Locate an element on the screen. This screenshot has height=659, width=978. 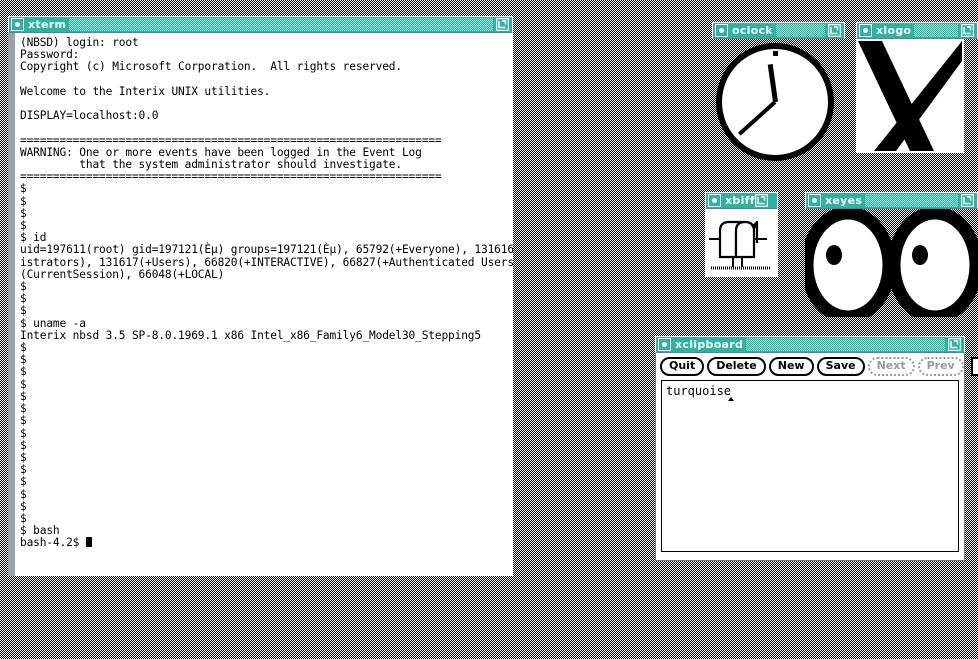
oclock-body is located at coordinates (778, 103).